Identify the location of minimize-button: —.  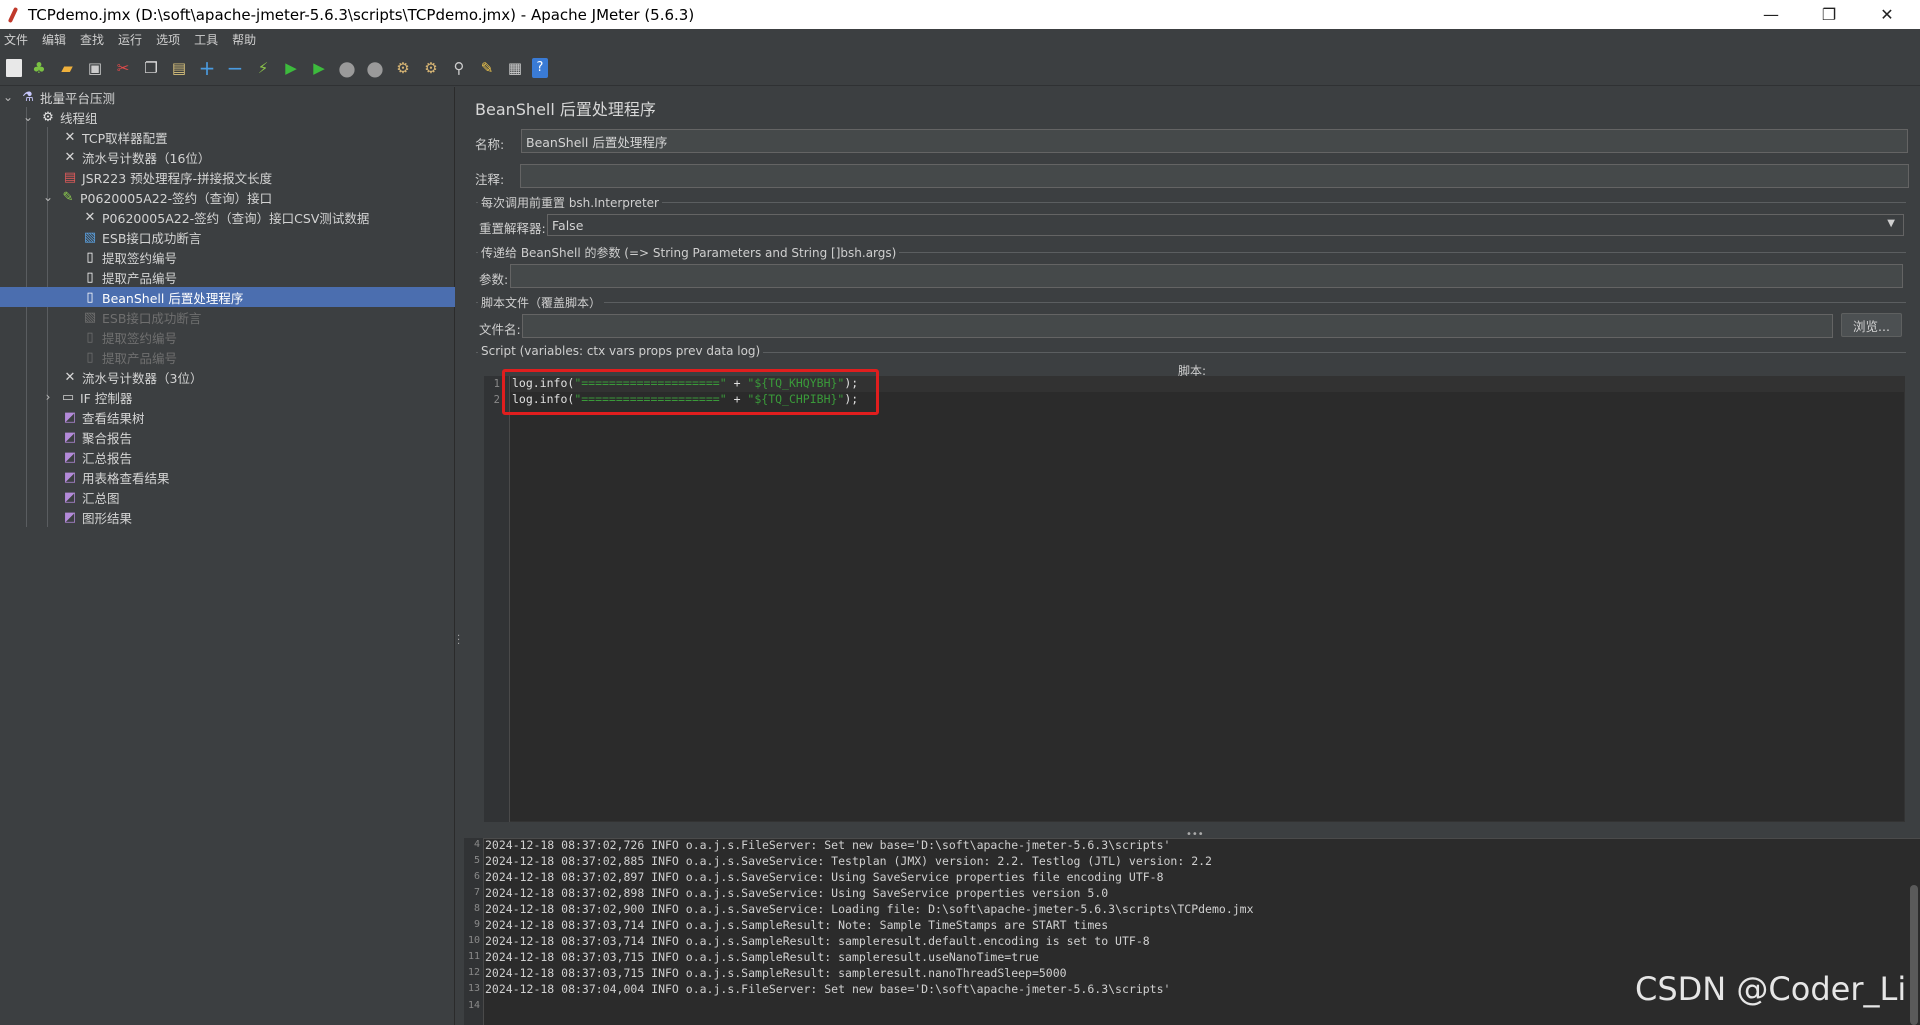
(1771, 14).